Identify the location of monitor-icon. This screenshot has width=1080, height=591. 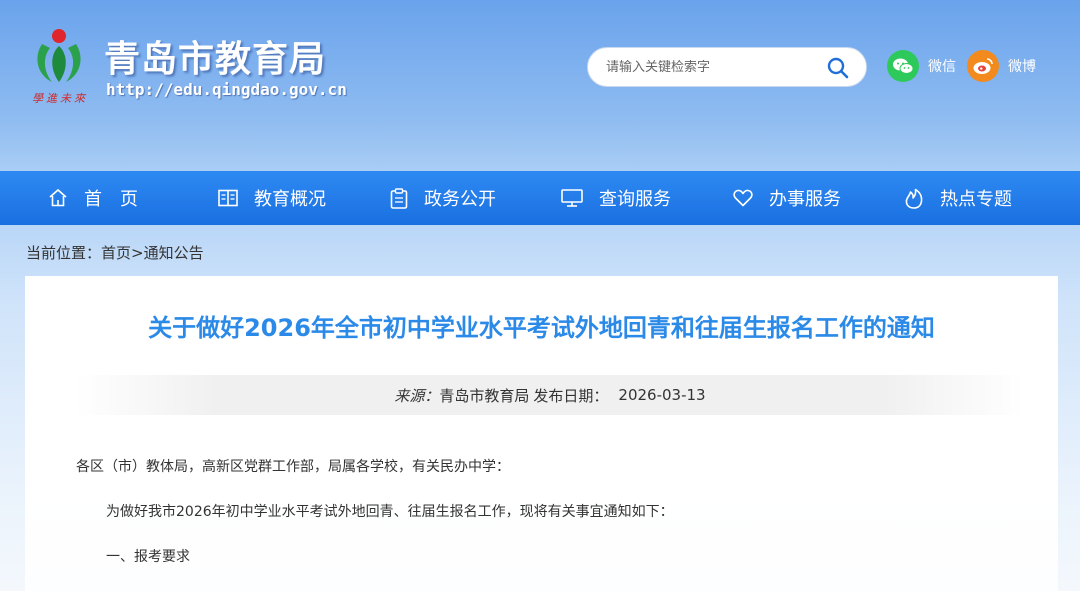
(572, 198).